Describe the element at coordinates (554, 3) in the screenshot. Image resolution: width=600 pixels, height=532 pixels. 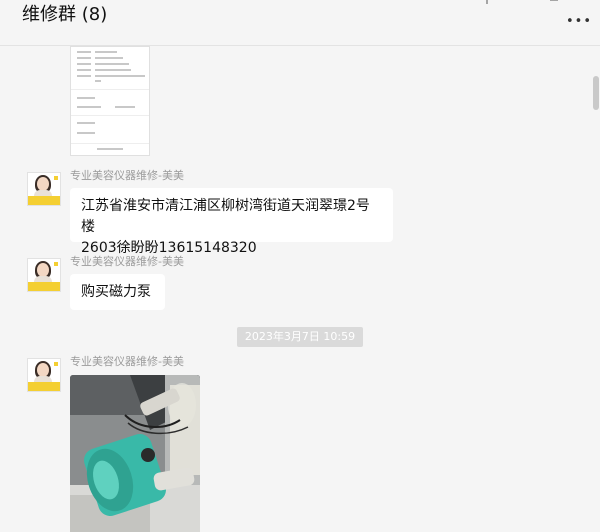
I see `maximize-icon` at that location.